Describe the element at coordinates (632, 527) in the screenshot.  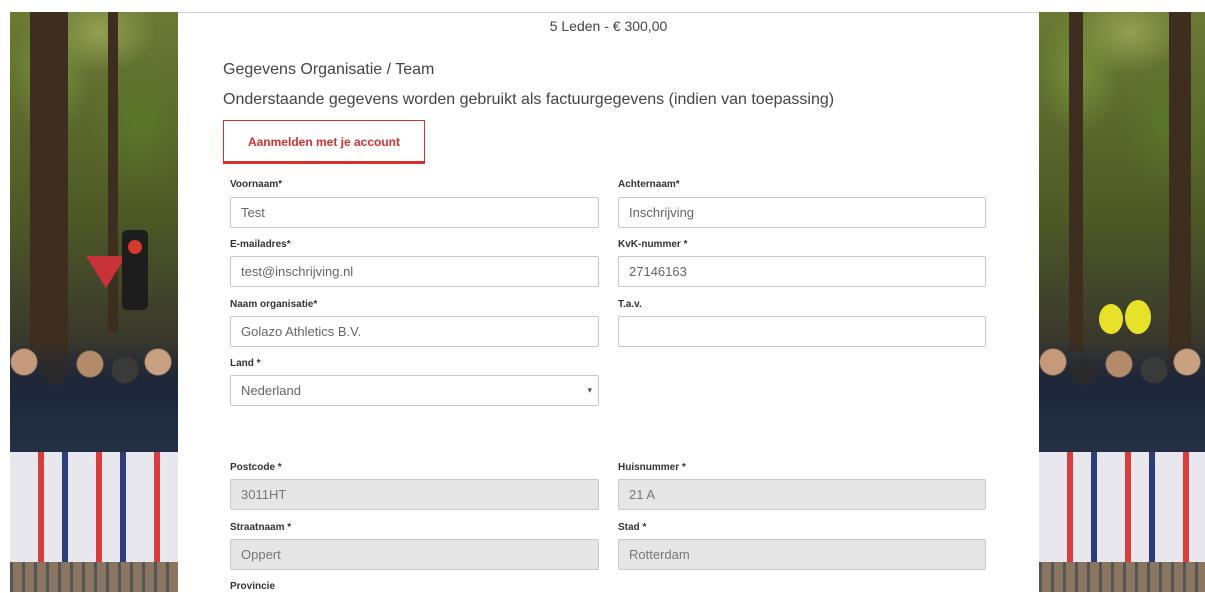
I see `stad-label: Stad *` at that location.